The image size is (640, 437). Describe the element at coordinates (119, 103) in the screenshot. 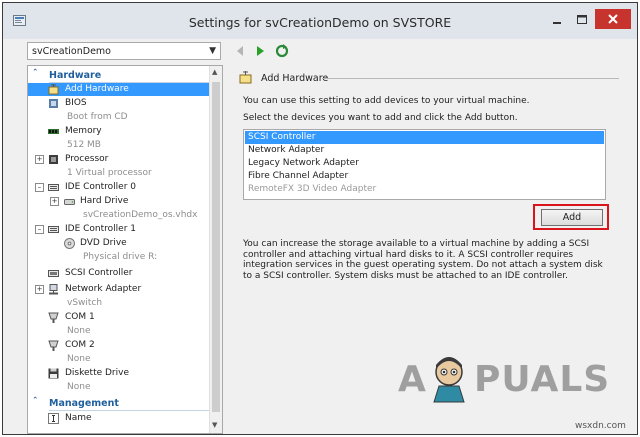

I see `tree-item-bios: BIOS` at that location.